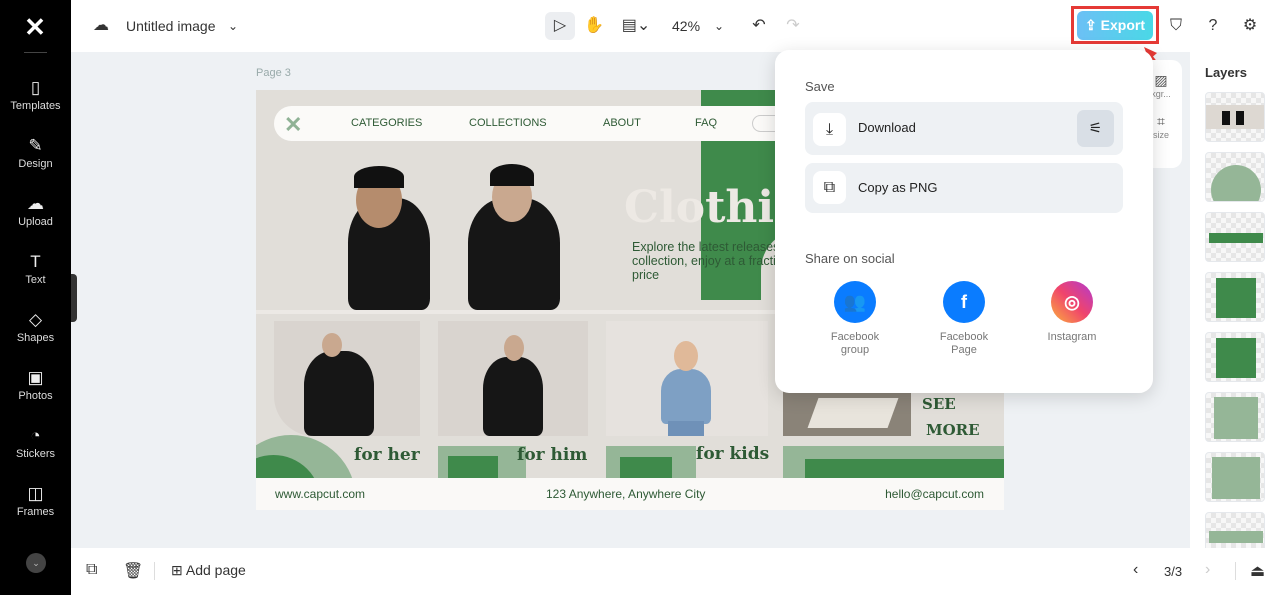 Image resolution: width=1280 pixels, height=595 pixels. I want to click on sidebar-item-label: Shapes, so click(35, 338).